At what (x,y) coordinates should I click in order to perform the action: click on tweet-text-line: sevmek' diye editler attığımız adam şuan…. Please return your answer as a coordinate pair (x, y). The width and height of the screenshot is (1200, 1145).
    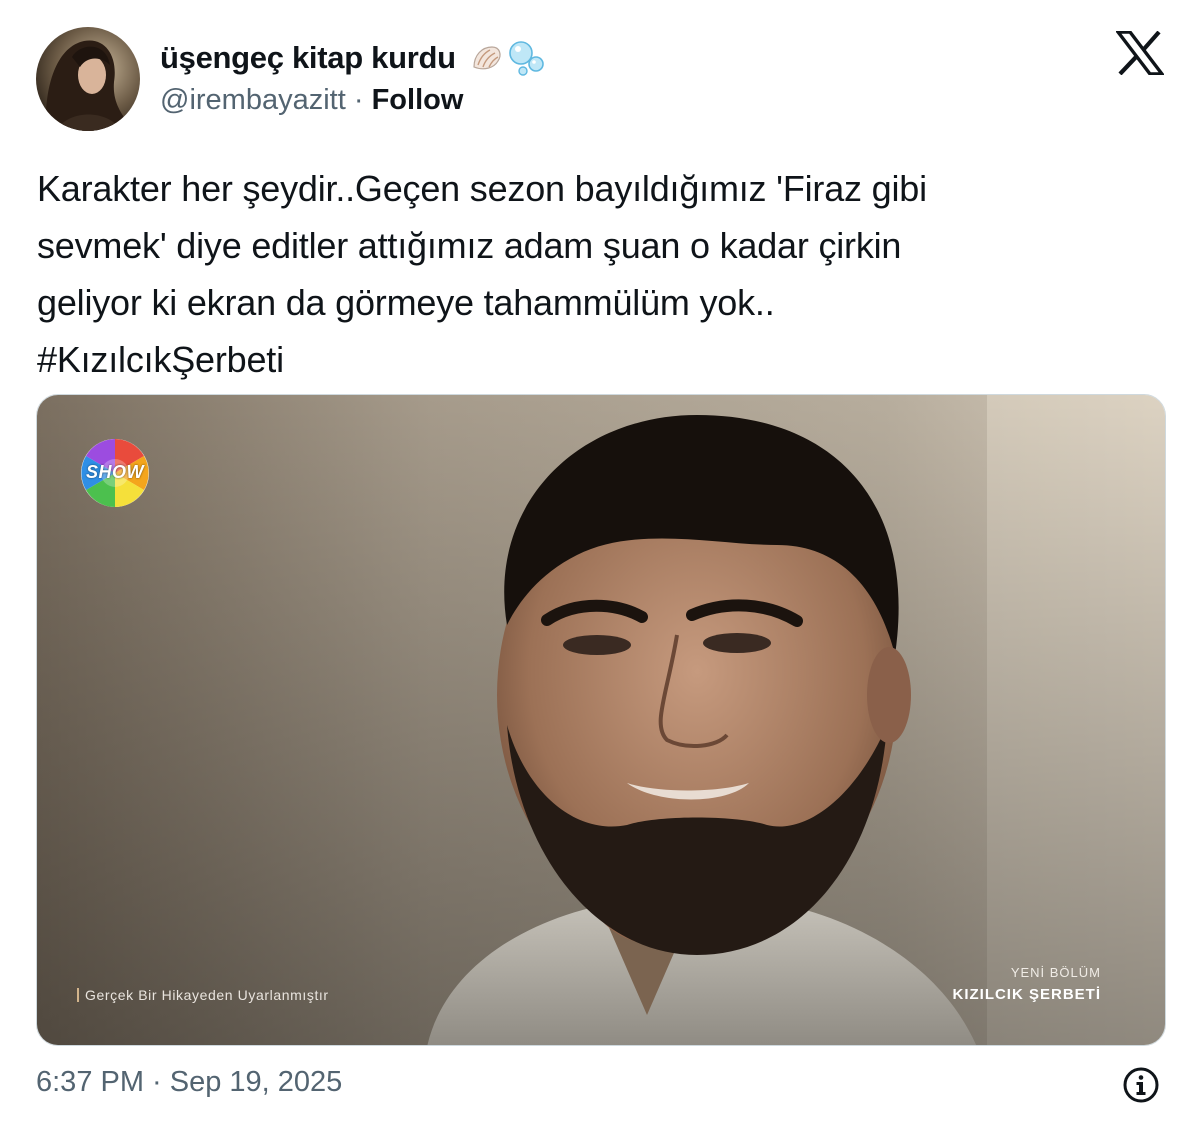
    Looking at the image, I should click on (469, 245).